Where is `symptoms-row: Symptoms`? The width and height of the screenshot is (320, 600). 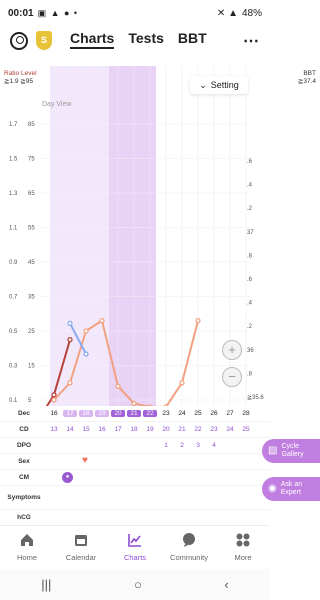
symptoms-row: Symptoms is located at coordinates (135, 498).